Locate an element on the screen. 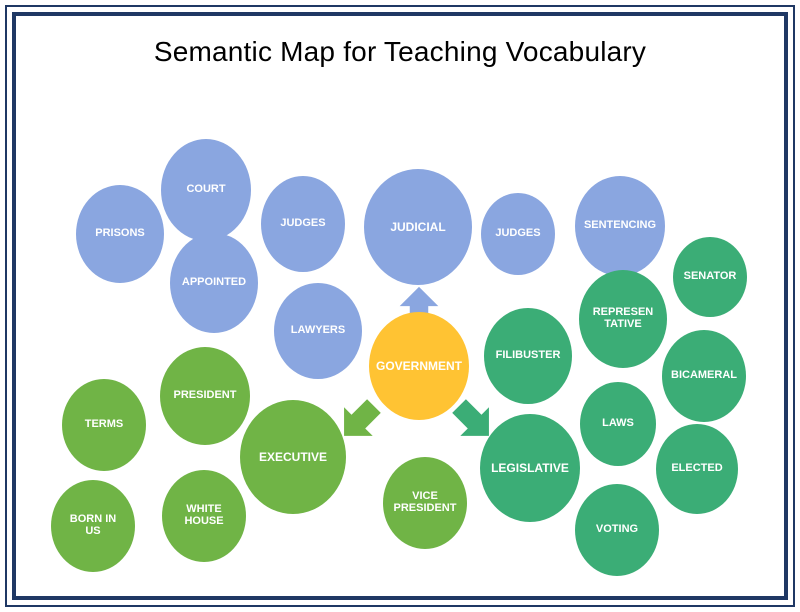 This screenshot has width=800, height=612. node-label: PRESIDENT is located at coordinates (205, 395).